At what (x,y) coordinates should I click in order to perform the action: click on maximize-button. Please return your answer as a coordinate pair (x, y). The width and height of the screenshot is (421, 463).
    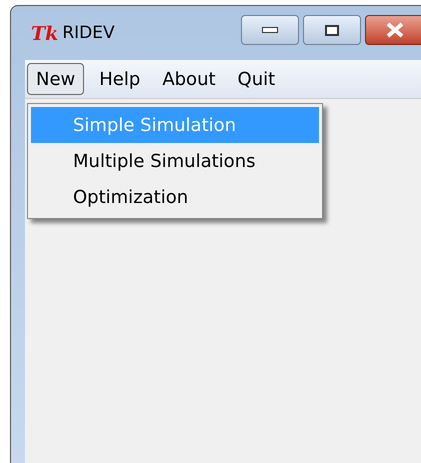
    Looking at the image, I should click on (332, 30).